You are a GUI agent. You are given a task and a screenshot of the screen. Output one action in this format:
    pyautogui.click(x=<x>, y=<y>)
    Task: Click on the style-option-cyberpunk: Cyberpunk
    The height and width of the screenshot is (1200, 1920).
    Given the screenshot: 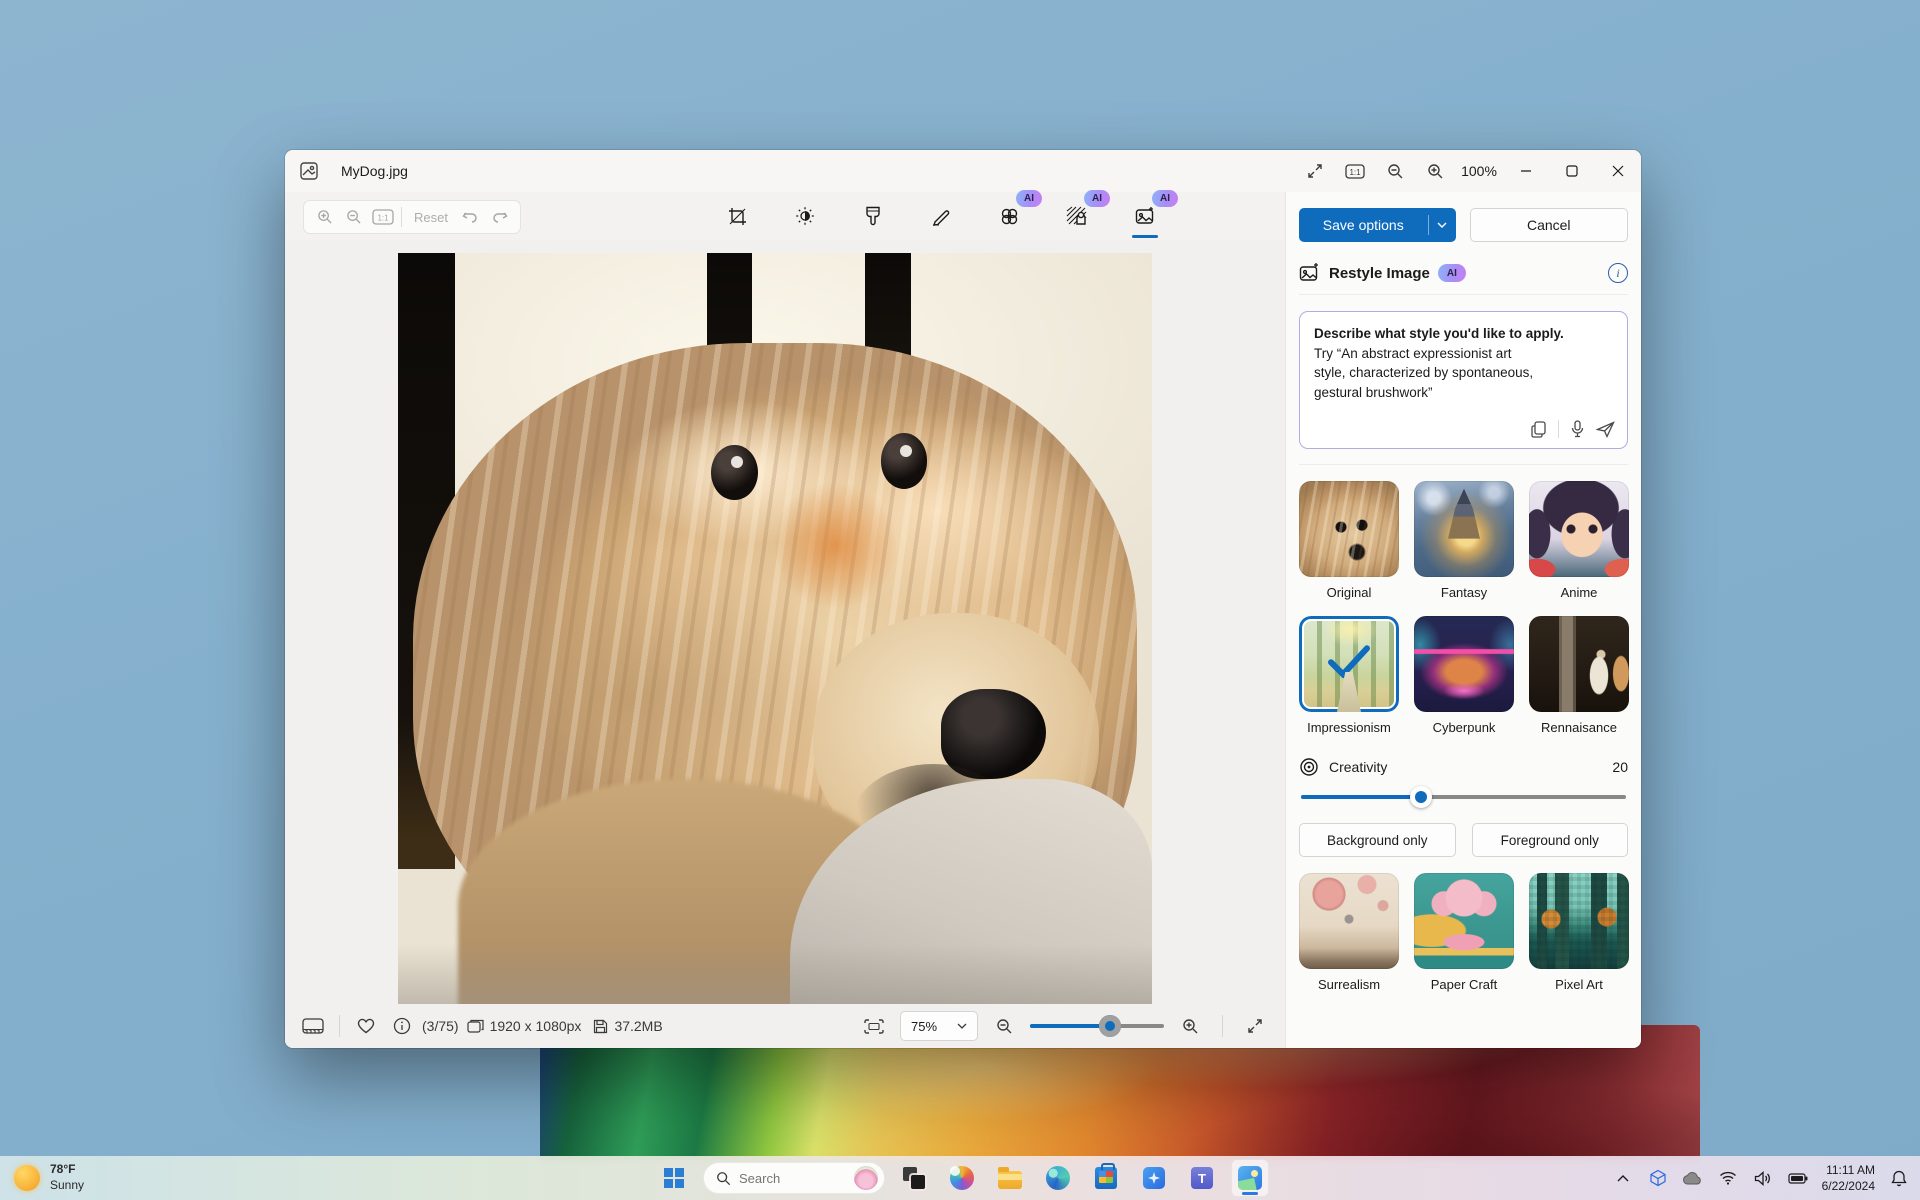 What is the action you would take?
    pyautogui.click(x=1464, y=675)
    